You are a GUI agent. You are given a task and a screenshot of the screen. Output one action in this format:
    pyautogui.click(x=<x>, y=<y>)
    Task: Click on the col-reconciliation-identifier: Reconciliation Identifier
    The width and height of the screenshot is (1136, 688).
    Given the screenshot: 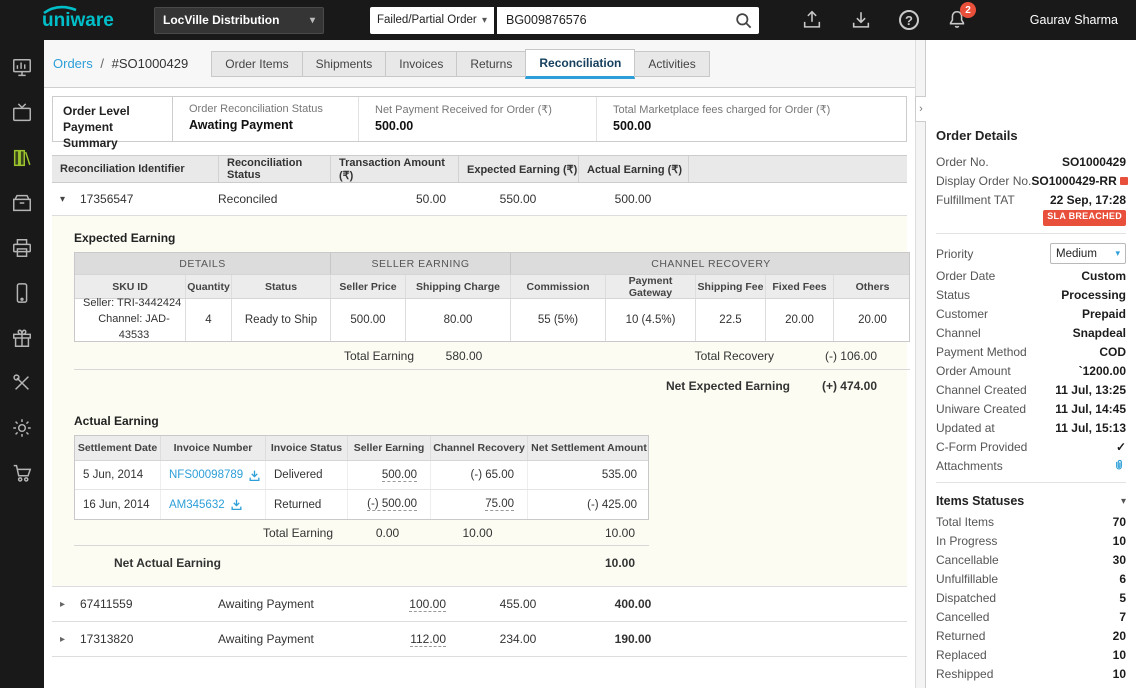 What is the action you would take?
    pyautogui.click(x=122, y=169)
    